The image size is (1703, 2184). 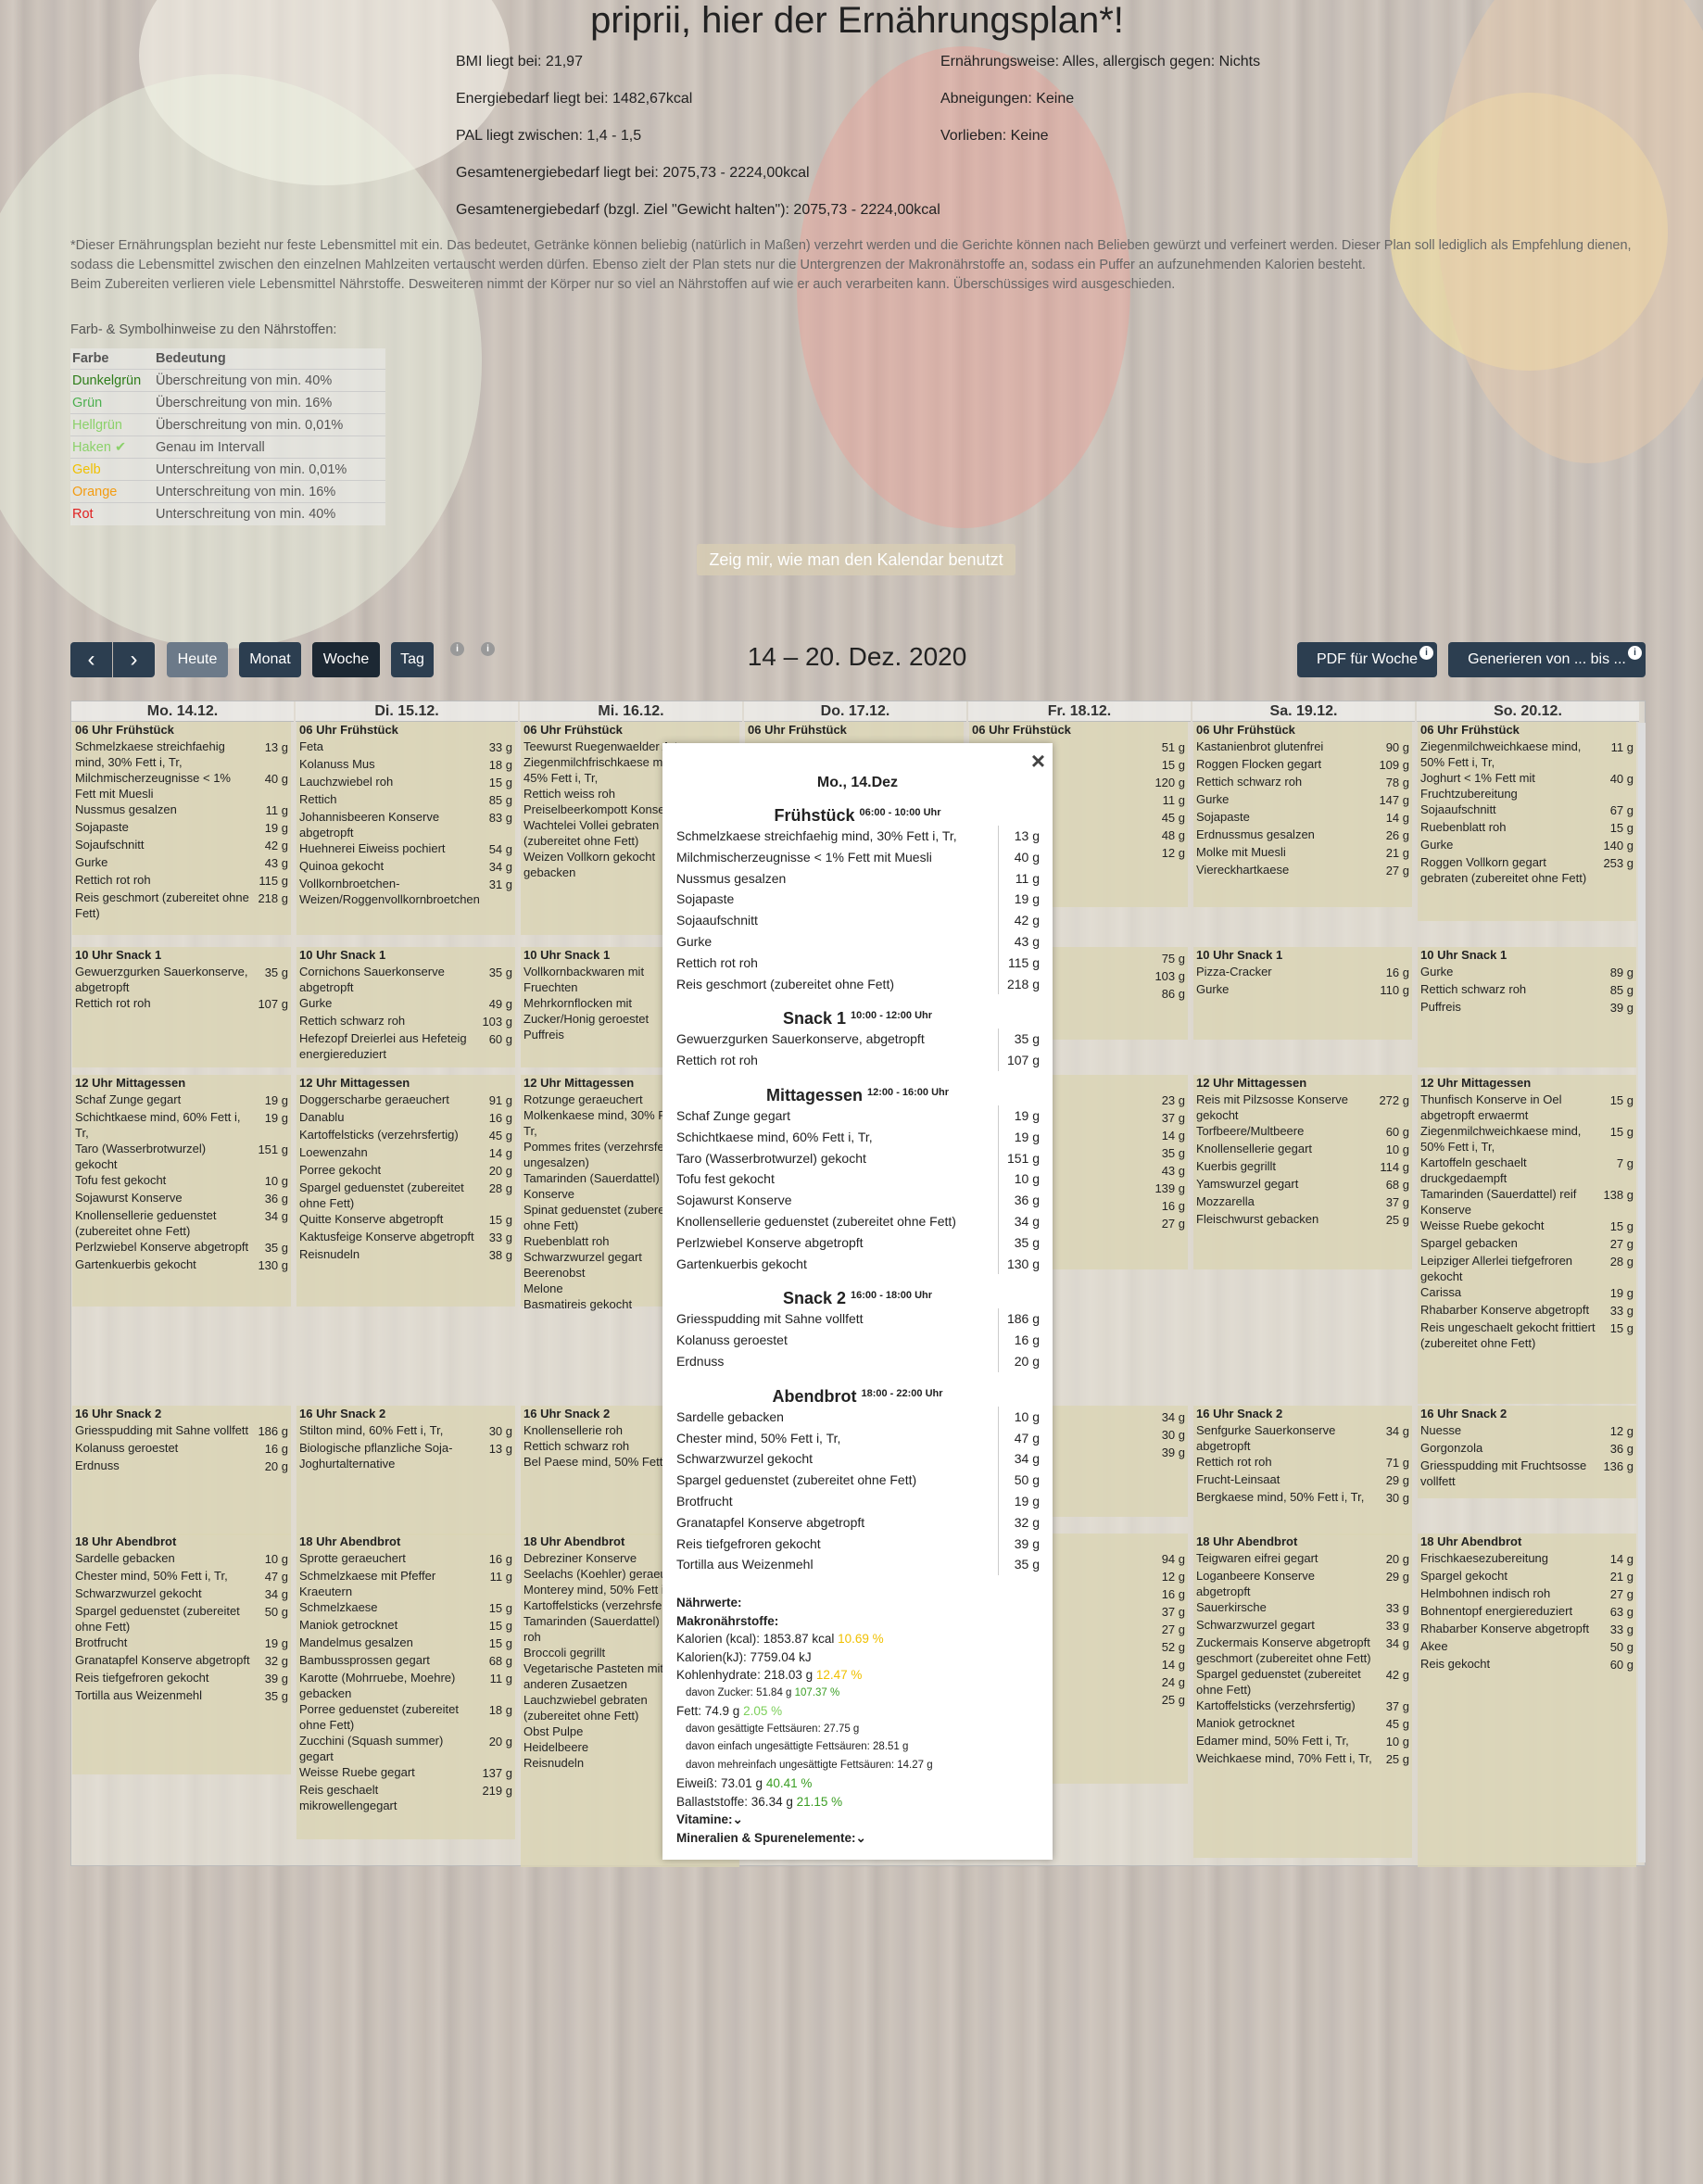 What do you see at coordinates (112, 469) in the screenshot?
I see `legend-color: Gelb` at bounding box center [112, 469].